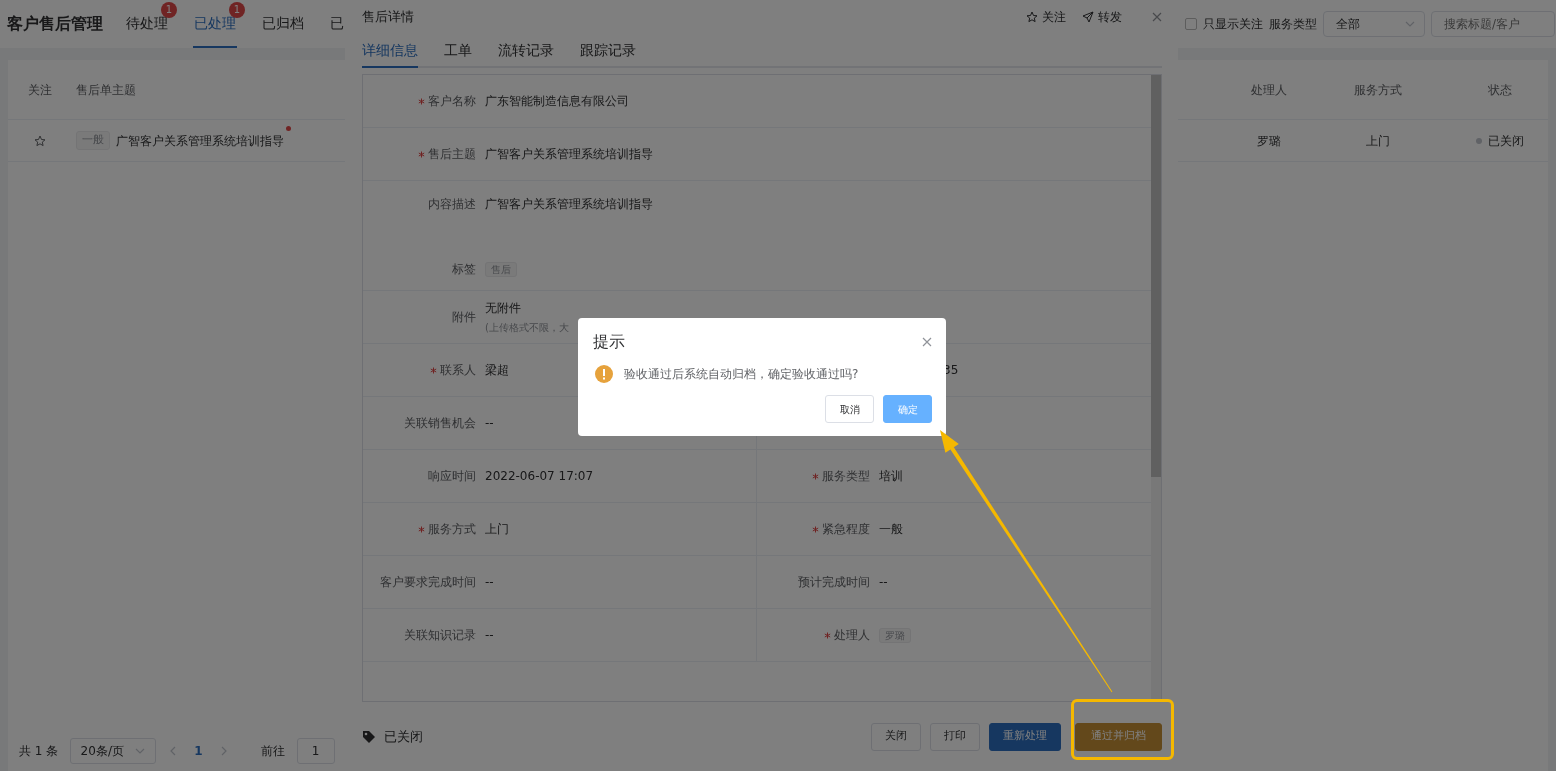 The width and height of the screenshot is (1556, 771). What do you see at coordinates (1293, 24) in the screenshot?
I see `filter-label: 服务类型` at bounding box center [1293, 24].